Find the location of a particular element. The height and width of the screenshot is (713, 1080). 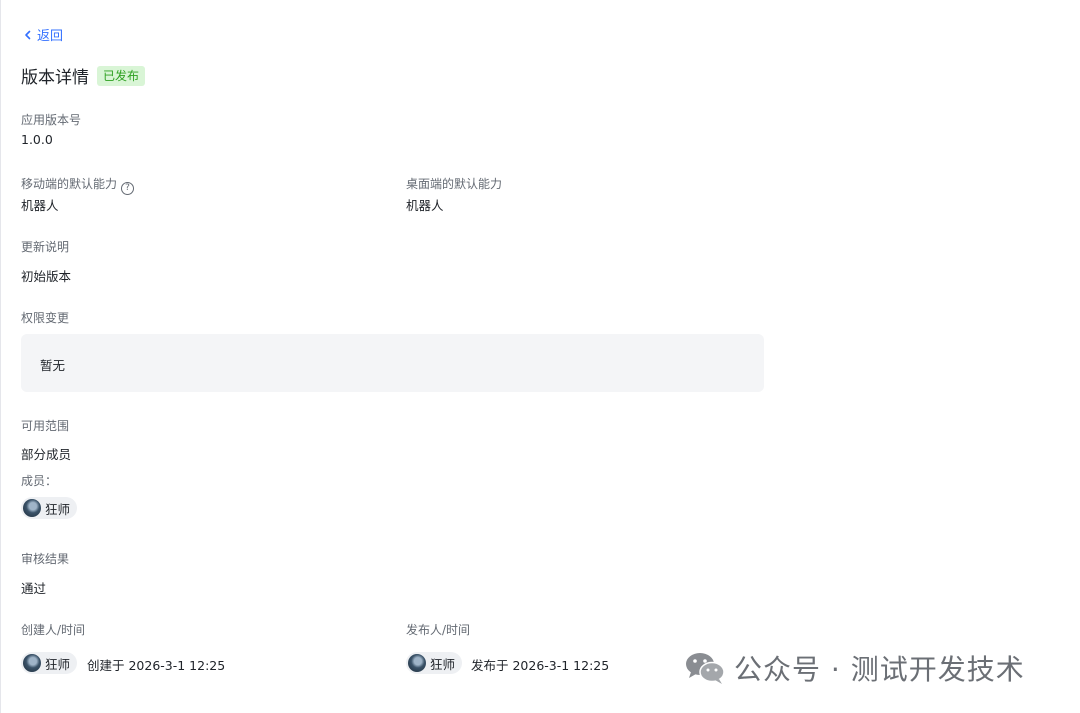

creator-label: 创建人/时间 is located at coordinates (53, 630).